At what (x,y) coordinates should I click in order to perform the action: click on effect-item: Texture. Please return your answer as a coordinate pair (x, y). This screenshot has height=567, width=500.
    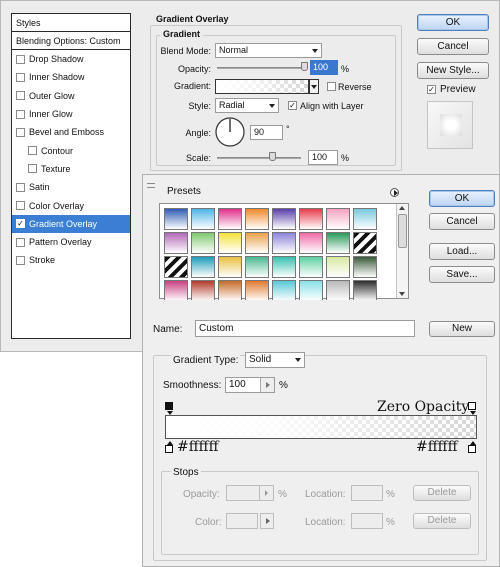
    Looking at the image, I should click on (71, 169).